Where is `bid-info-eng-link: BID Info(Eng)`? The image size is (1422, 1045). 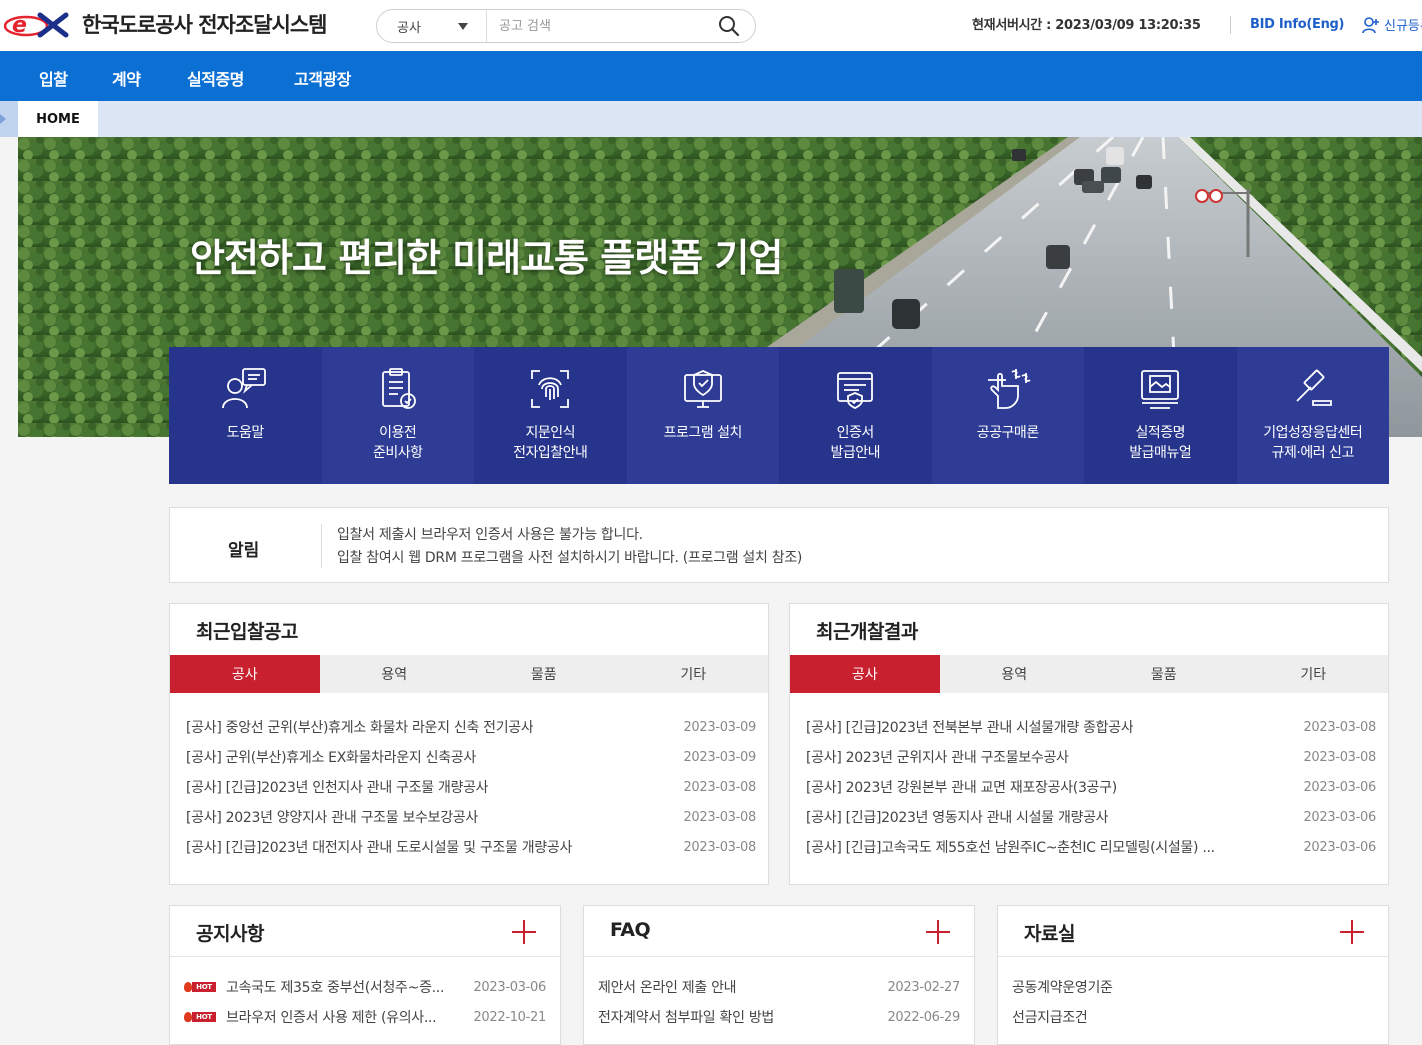
bid-info-eng-link: BID Info(Eng) is located at coordinates (1297, 24).